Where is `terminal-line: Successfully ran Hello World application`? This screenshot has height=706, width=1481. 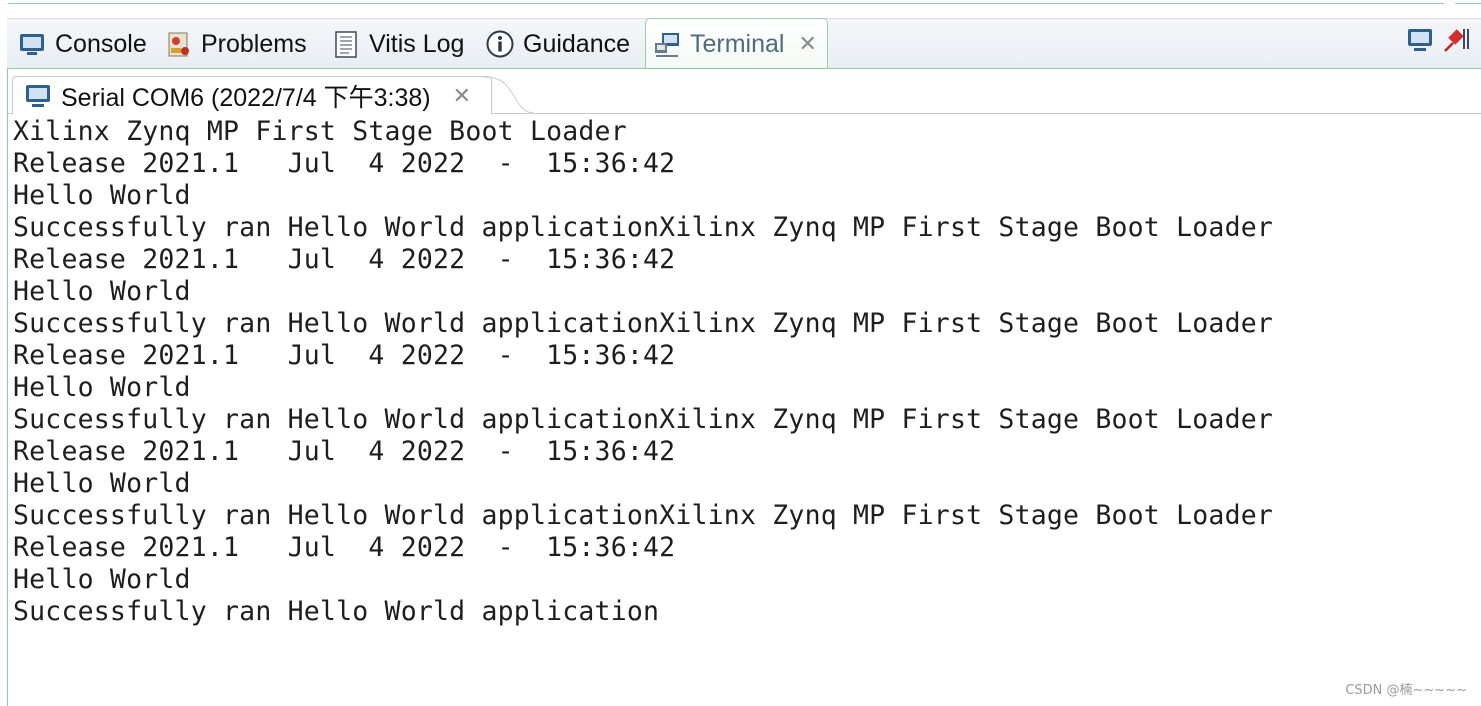 terminal-line: Successfully ran Hello World application is located at coordinates (336, 611).